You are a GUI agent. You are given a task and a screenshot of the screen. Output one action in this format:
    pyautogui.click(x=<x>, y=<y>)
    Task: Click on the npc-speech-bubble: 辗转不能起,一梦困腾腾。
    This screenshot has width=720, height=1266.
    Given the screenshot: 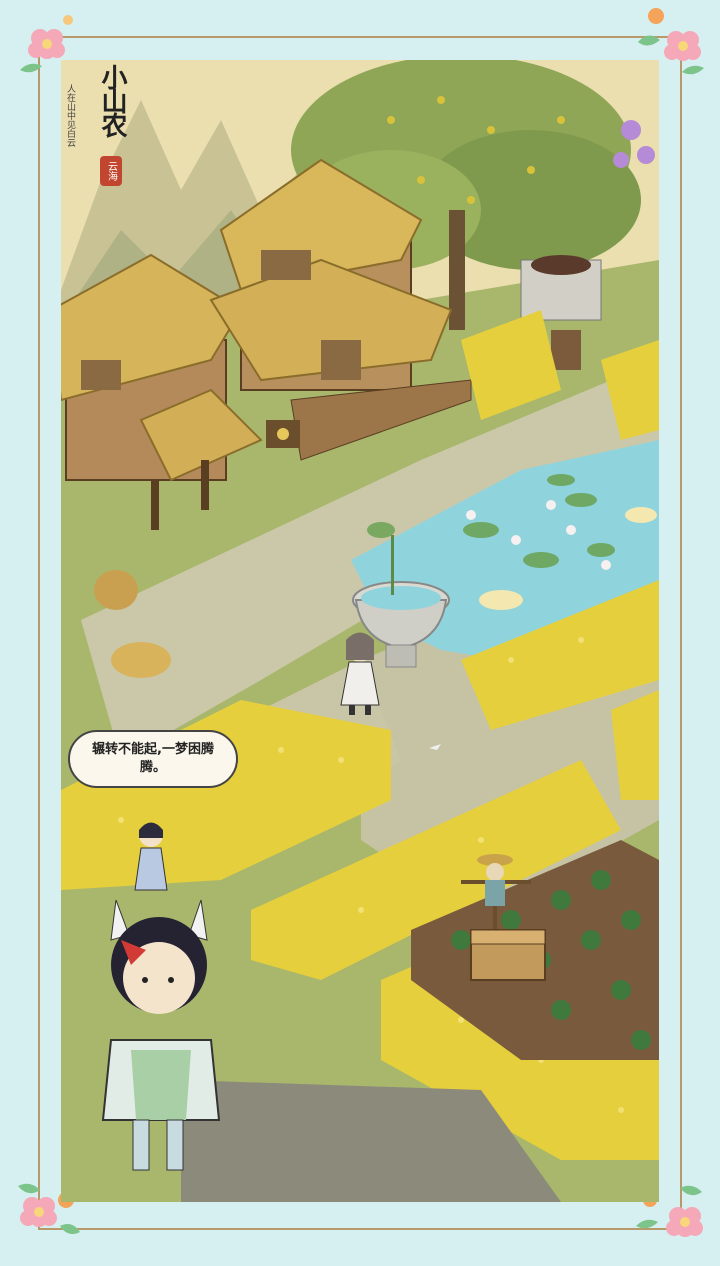 What is the action you would take?
    pyautogui.click(x=153, y=759)
    